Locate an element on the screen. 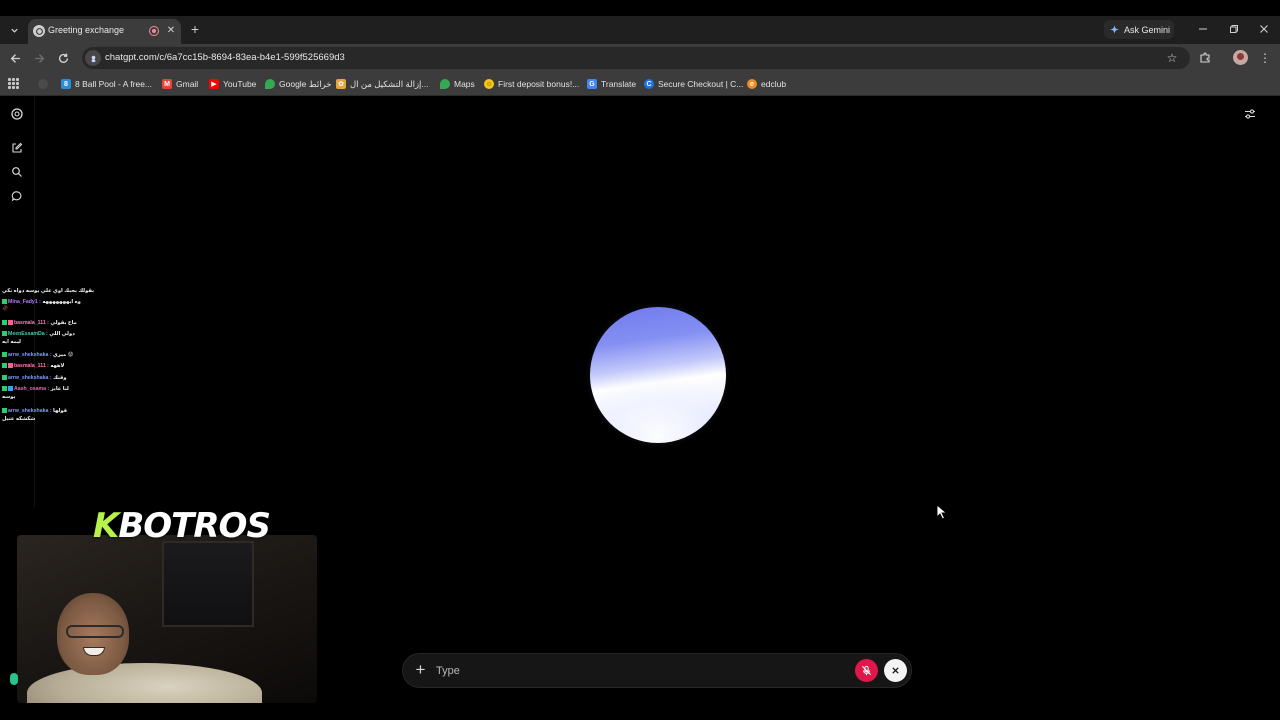  close-window-button is located at coordinates (1264, 29).